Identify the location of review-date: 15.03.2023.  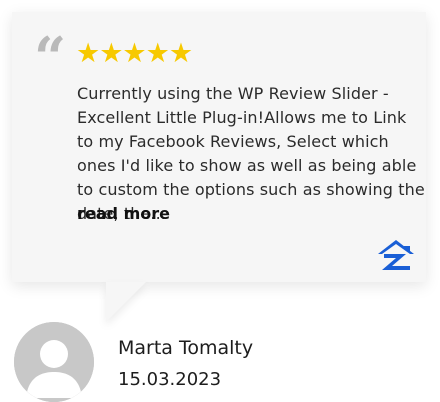
(170, 379).